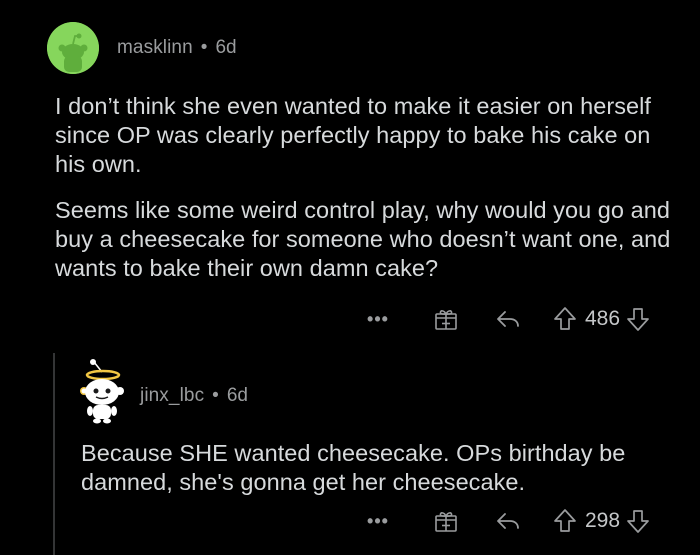  Describe the element at coordinates (172, 396) in the screenshot. I see `comment-username: jinx_lbc` at that location.